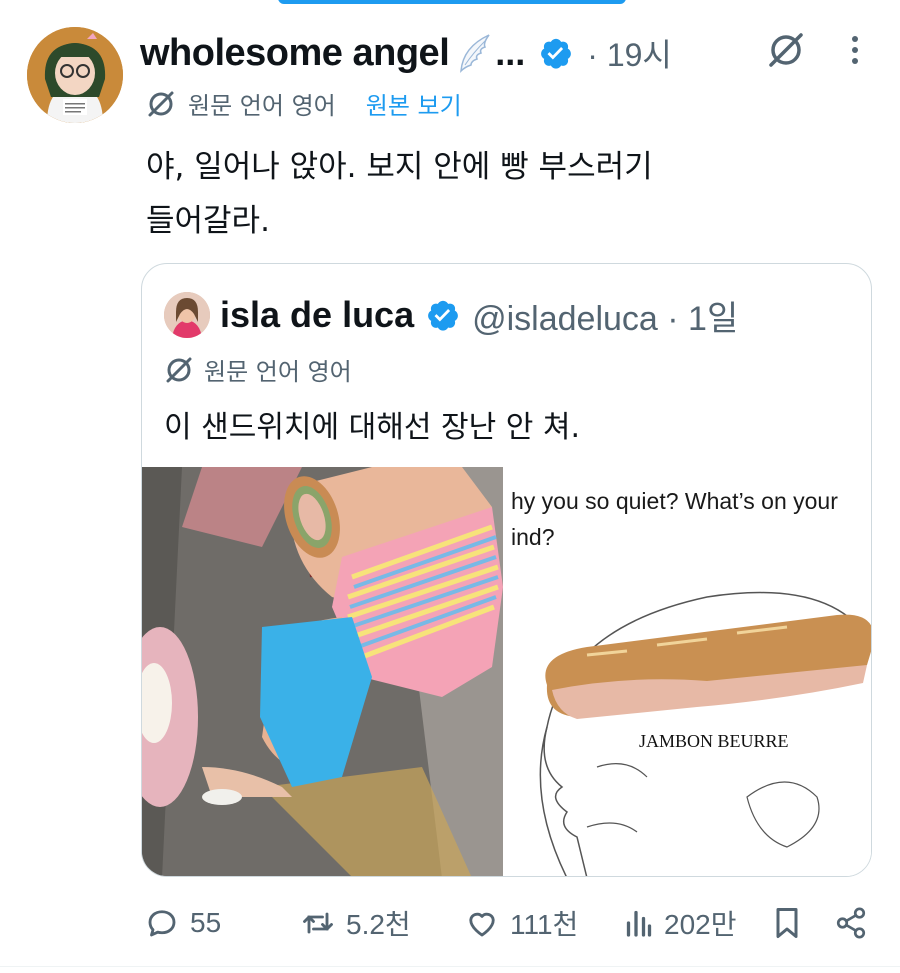  I want to click on quoted-author-name: isla de luca, so click(317, 315).